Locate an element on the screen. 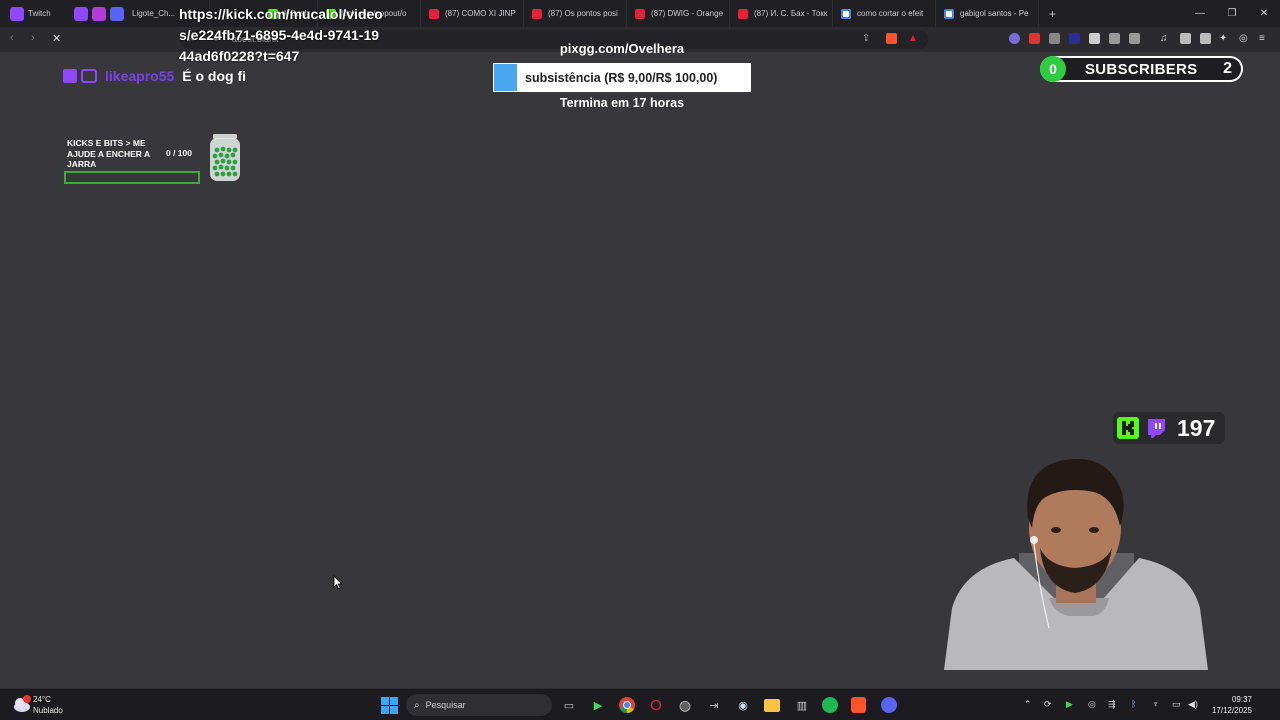  clock-date: 17/12/2025 is located at coordinates (1228, 710).